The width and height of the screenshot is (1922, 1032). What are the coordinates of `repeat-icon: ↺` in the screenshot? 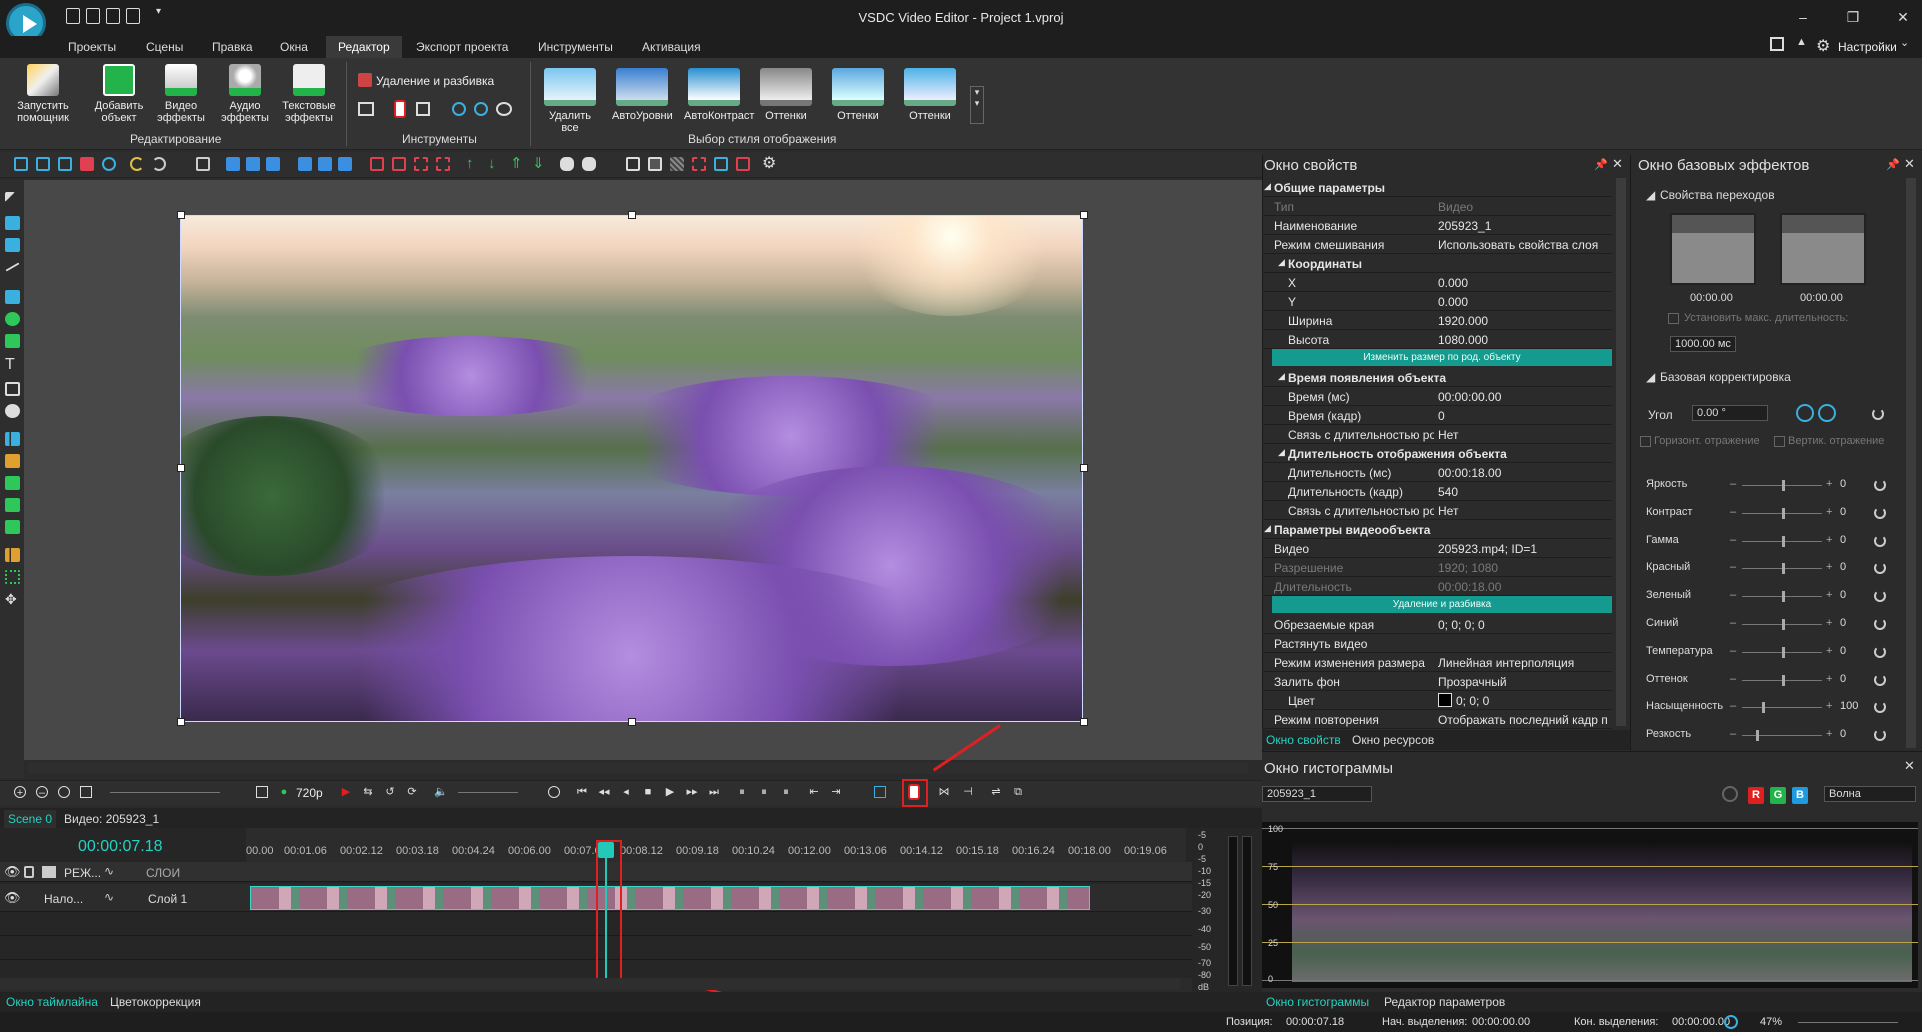 It's located at (390, 792).